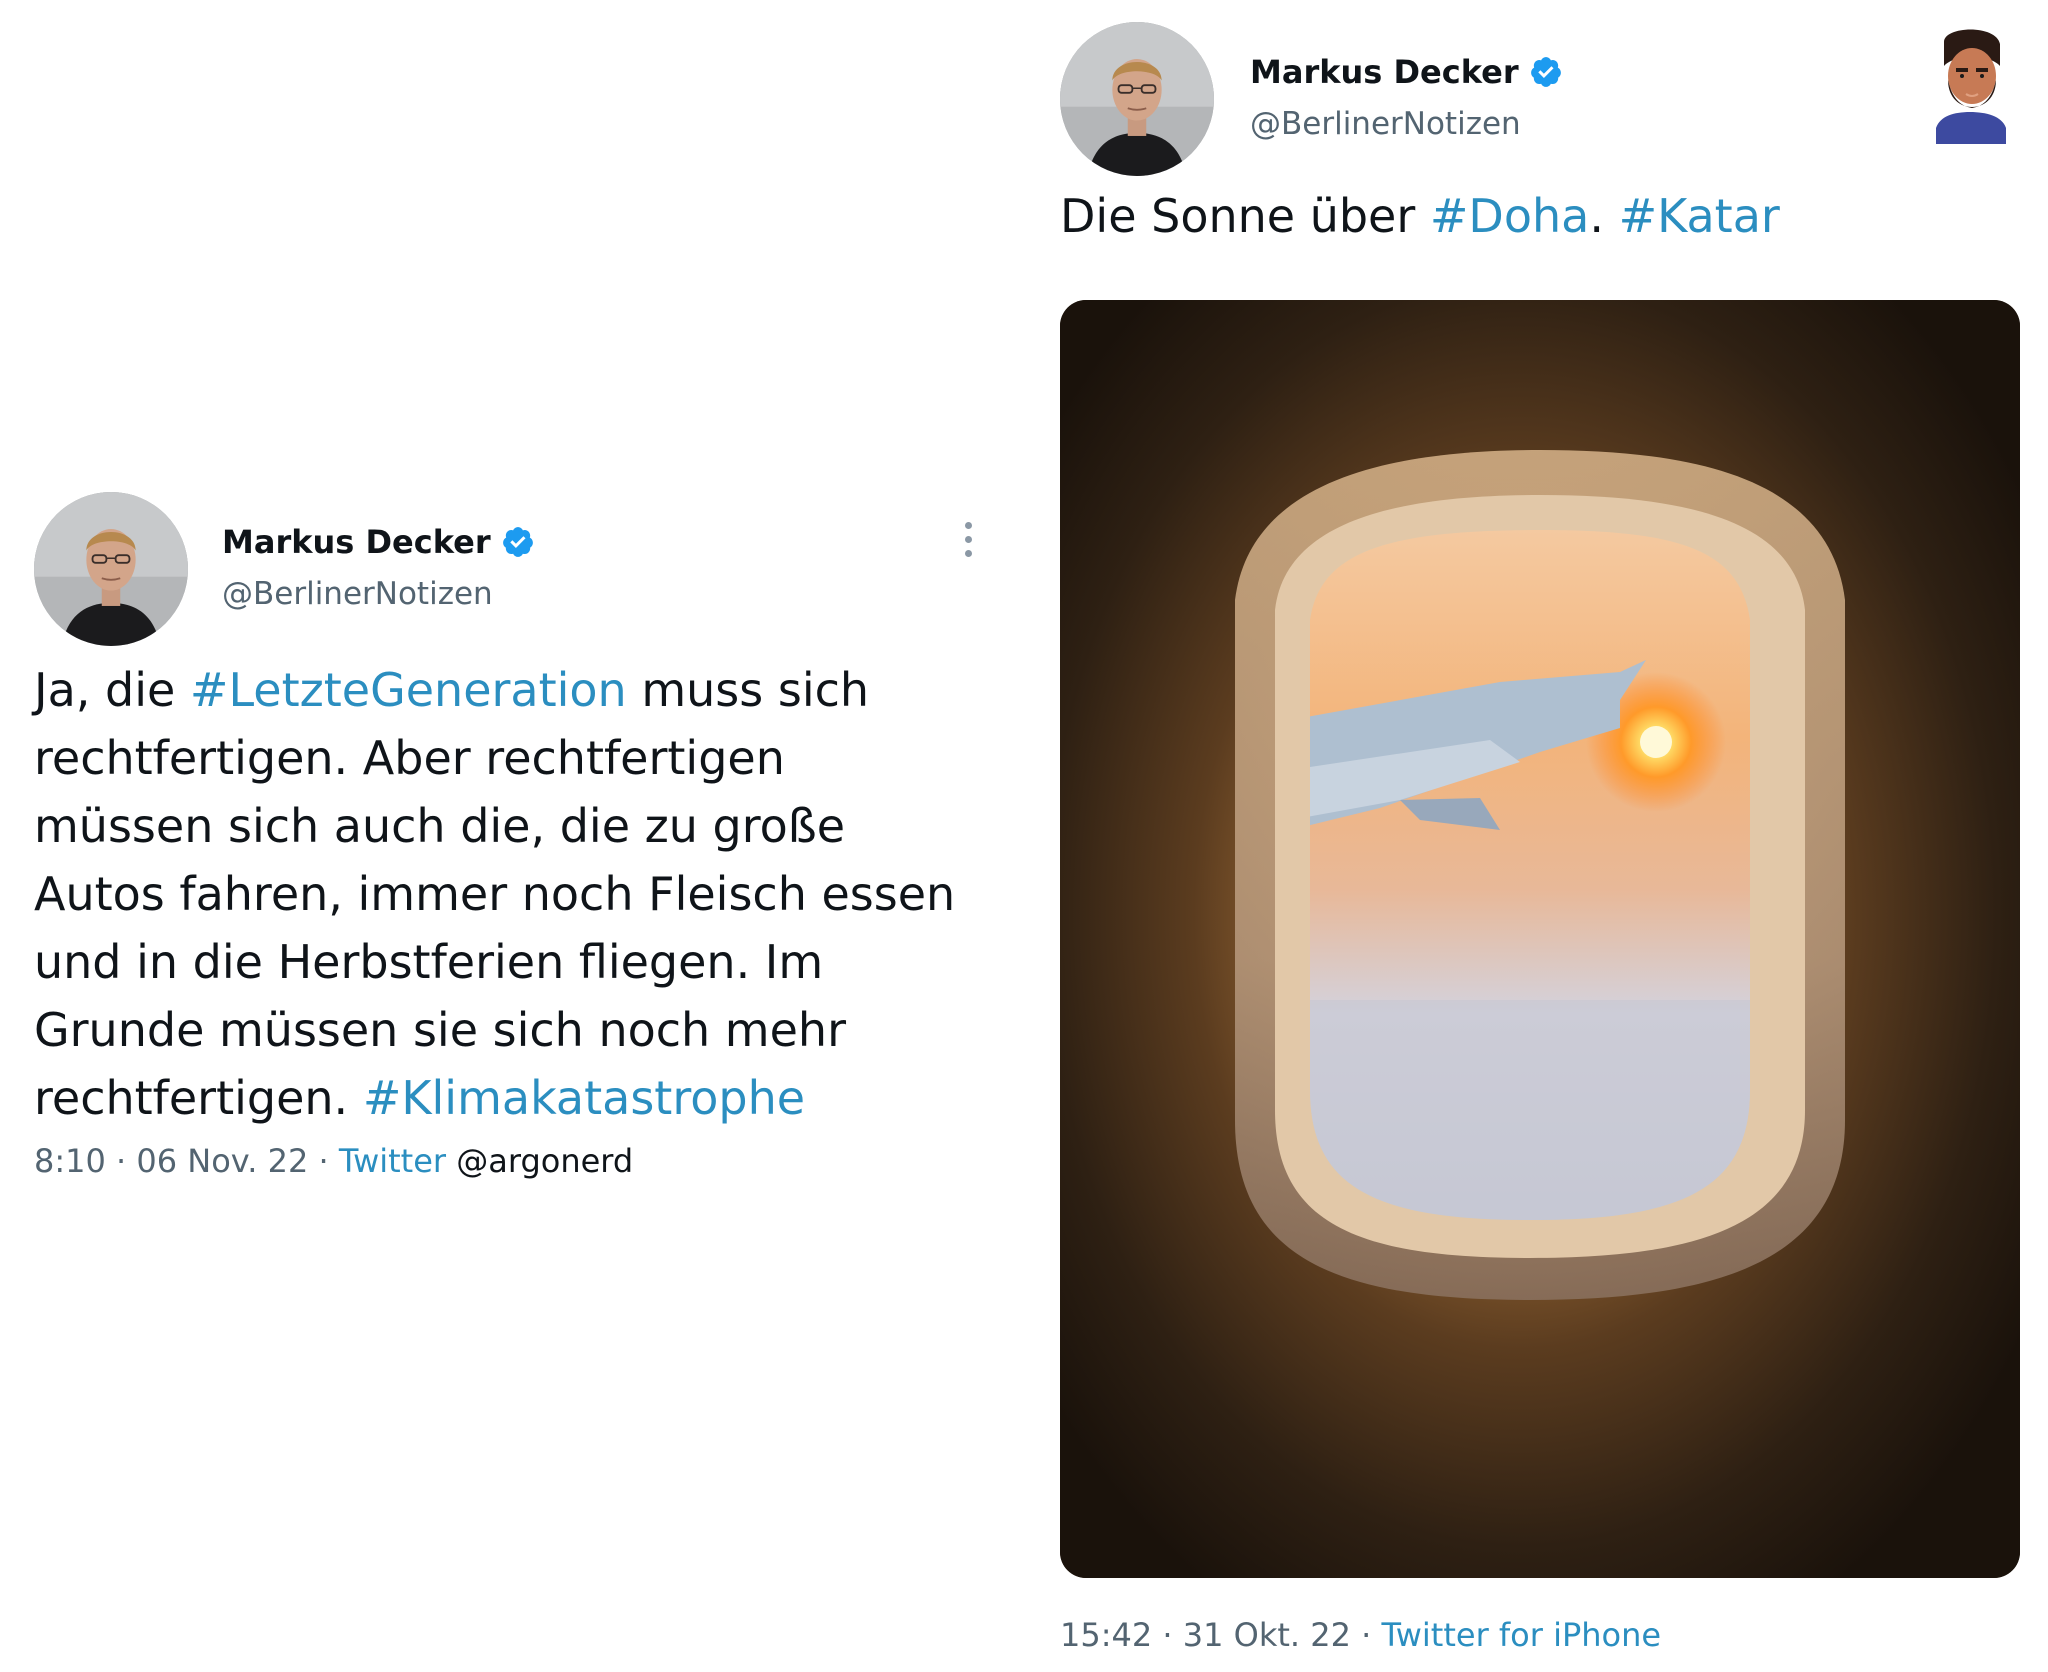 Image resolution: width=2048 pixels, height=1672 pixels. I want to click on tweet-meta: 8:10 · 06 Nov. 22 · Twitter @argonerd, so click(333, 1161).